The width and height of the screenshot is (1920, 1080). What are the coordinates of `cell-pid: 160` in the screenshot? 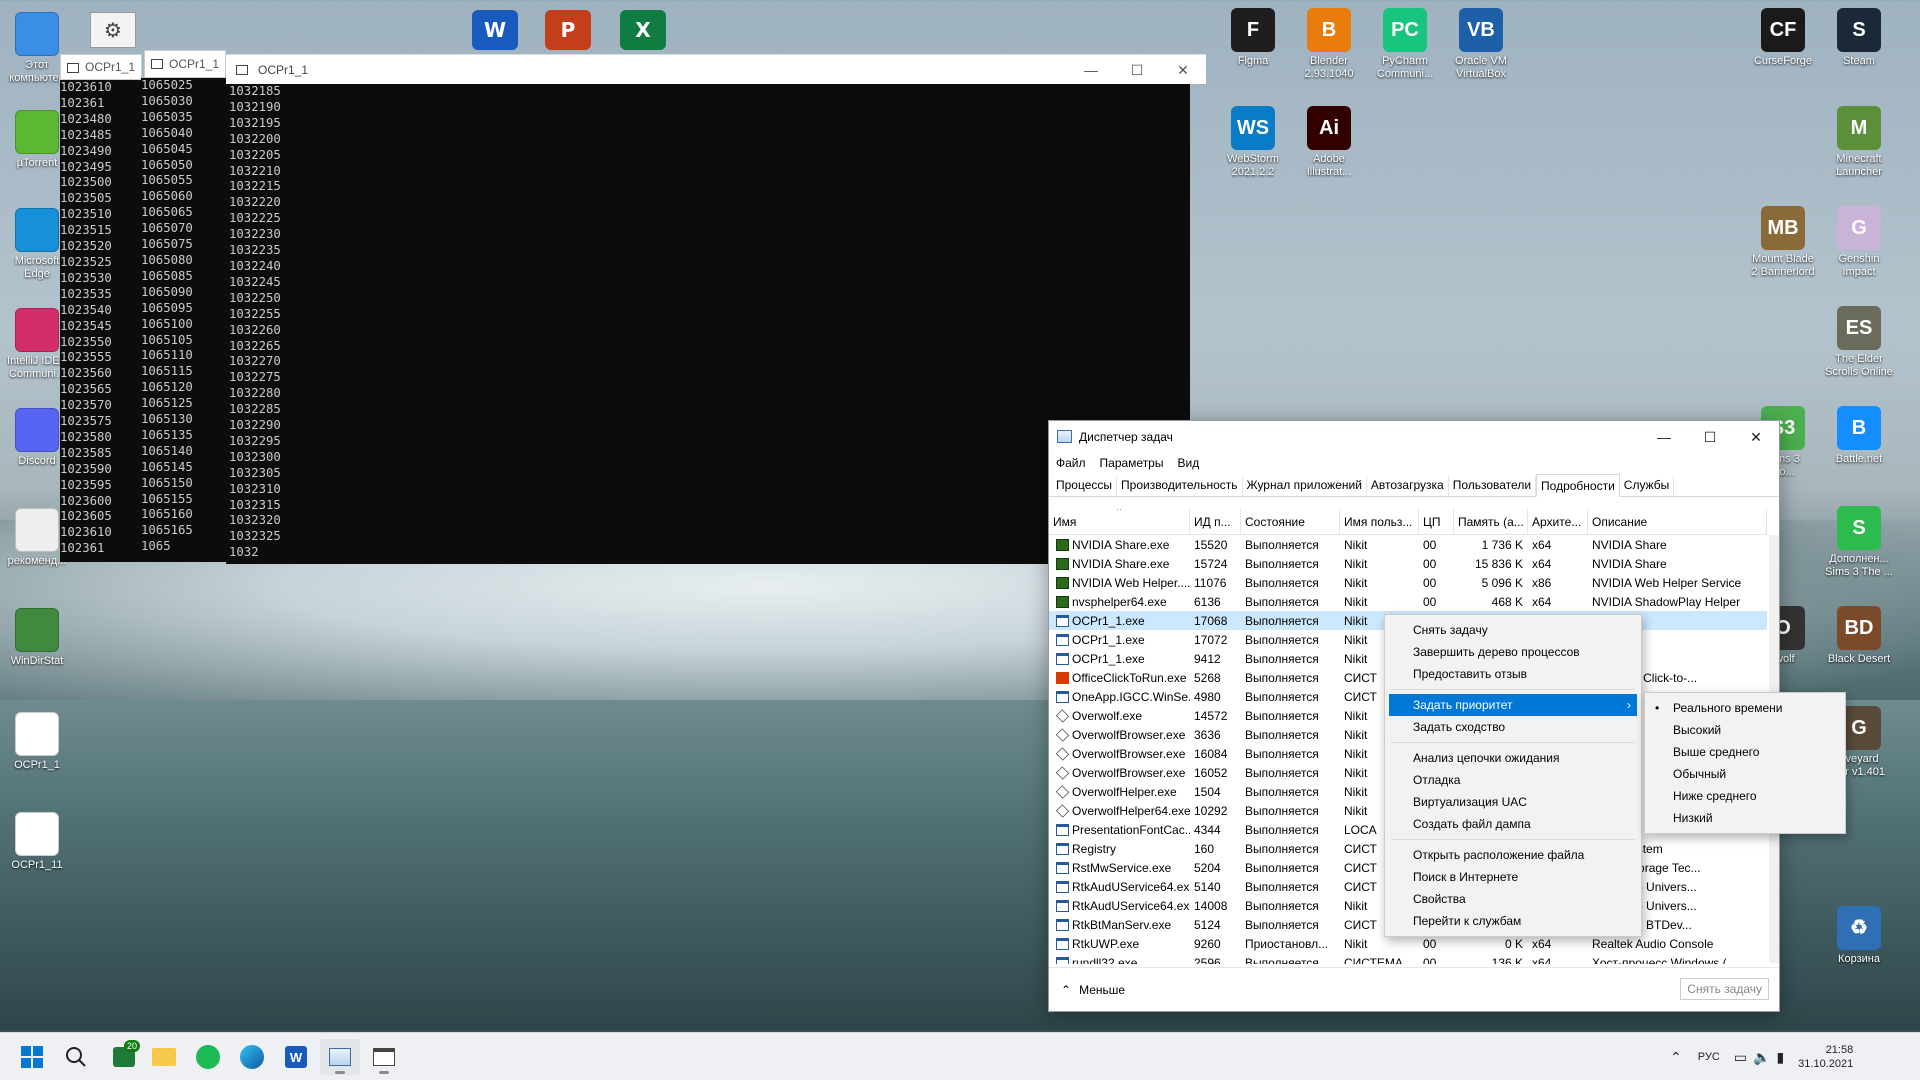 It's located at (1204, 848).